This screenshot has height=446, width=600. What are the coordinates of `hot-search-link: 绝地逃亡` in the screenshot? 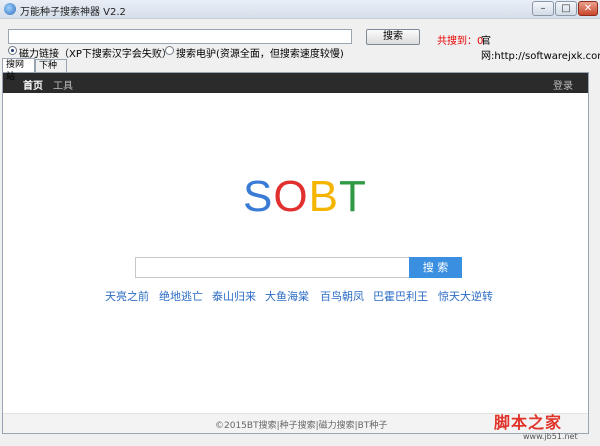 It's located at (181, 296).